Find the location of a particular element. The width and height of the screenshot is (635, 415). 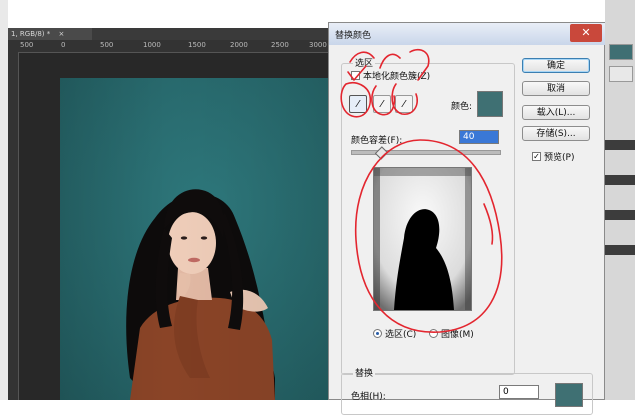

localized-clusters-label: 本地化颜色簇(Z) is located at coordinates (397, 77).